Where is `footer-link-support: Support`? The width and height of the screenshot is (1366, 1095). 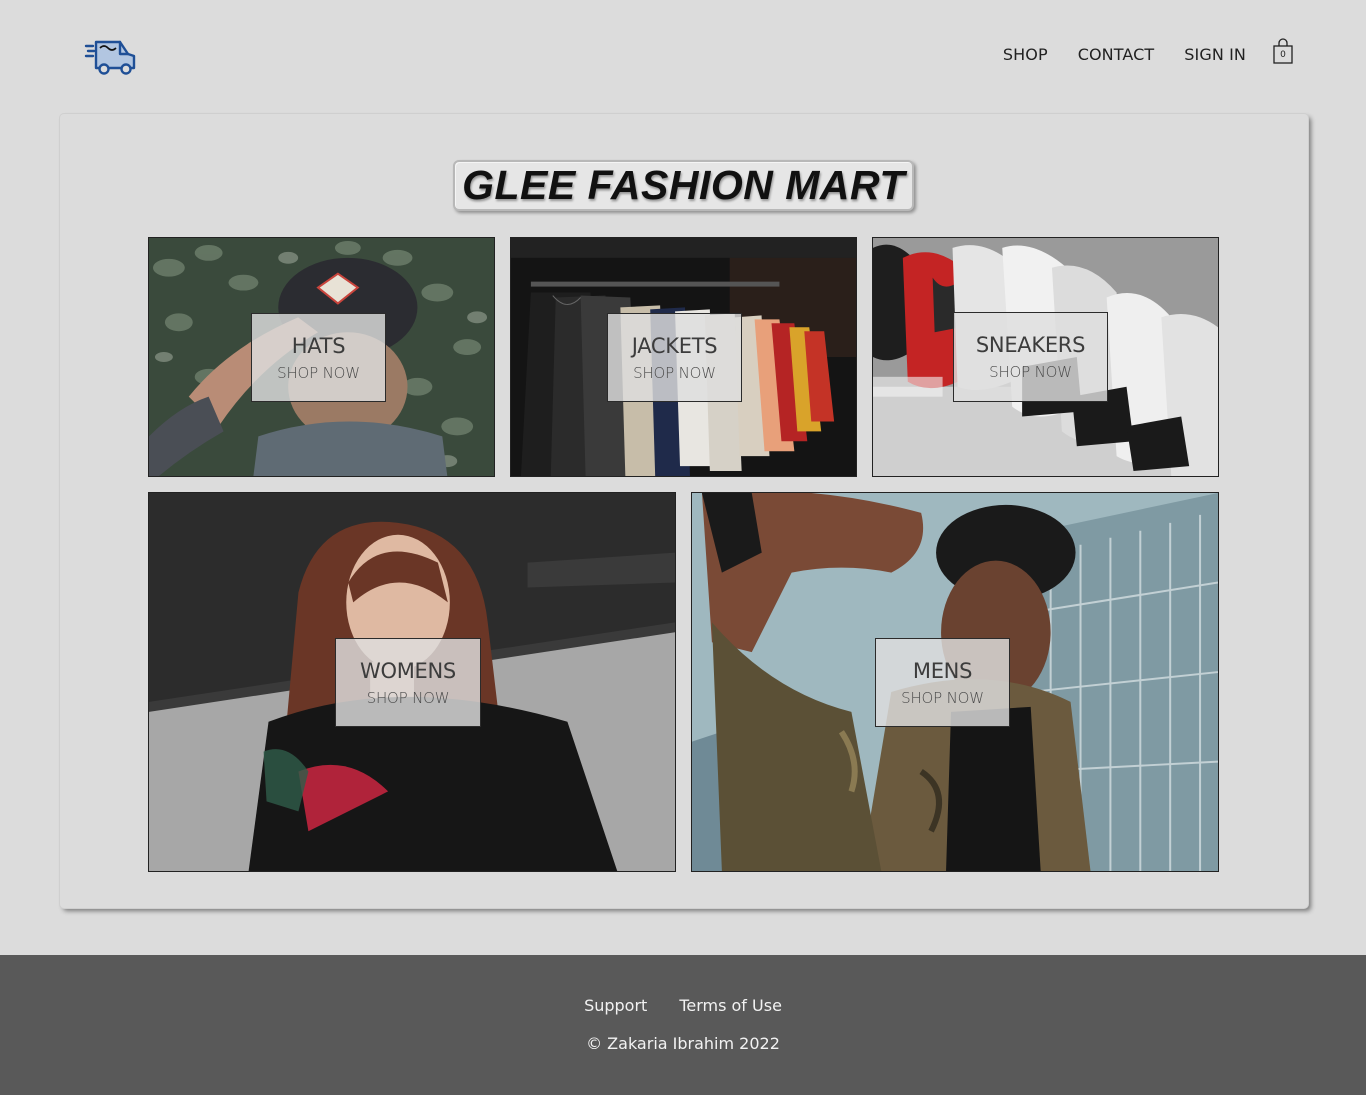 footer-link-support: Support is located at coordinates (615, 1005).